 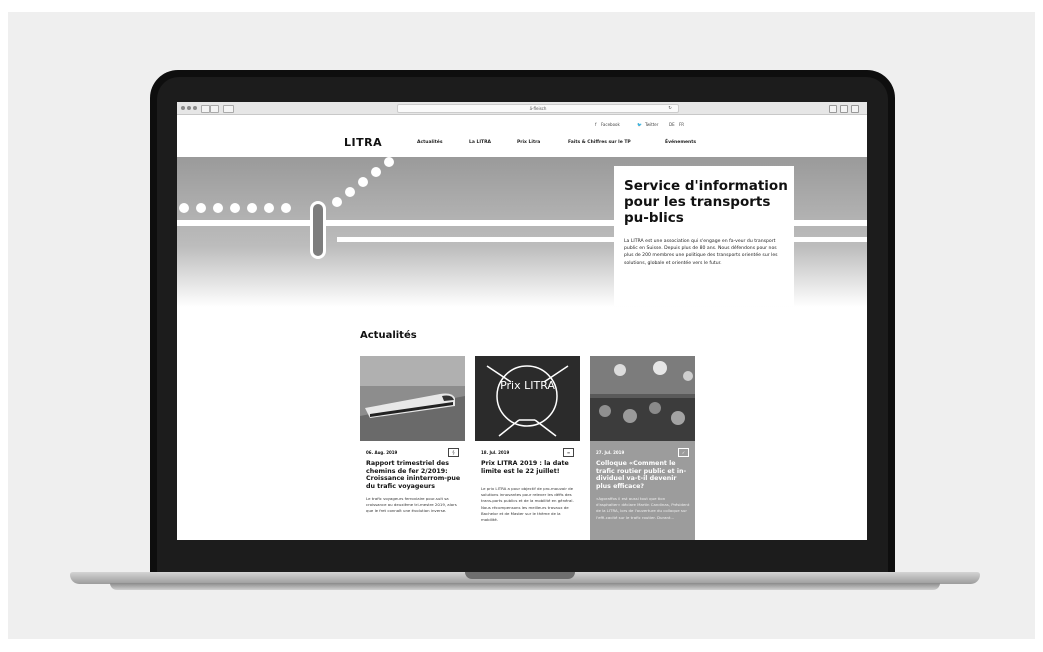 I want to click on browser-toolbar: ä-fleisch ↻, so click(x=522, y=108).